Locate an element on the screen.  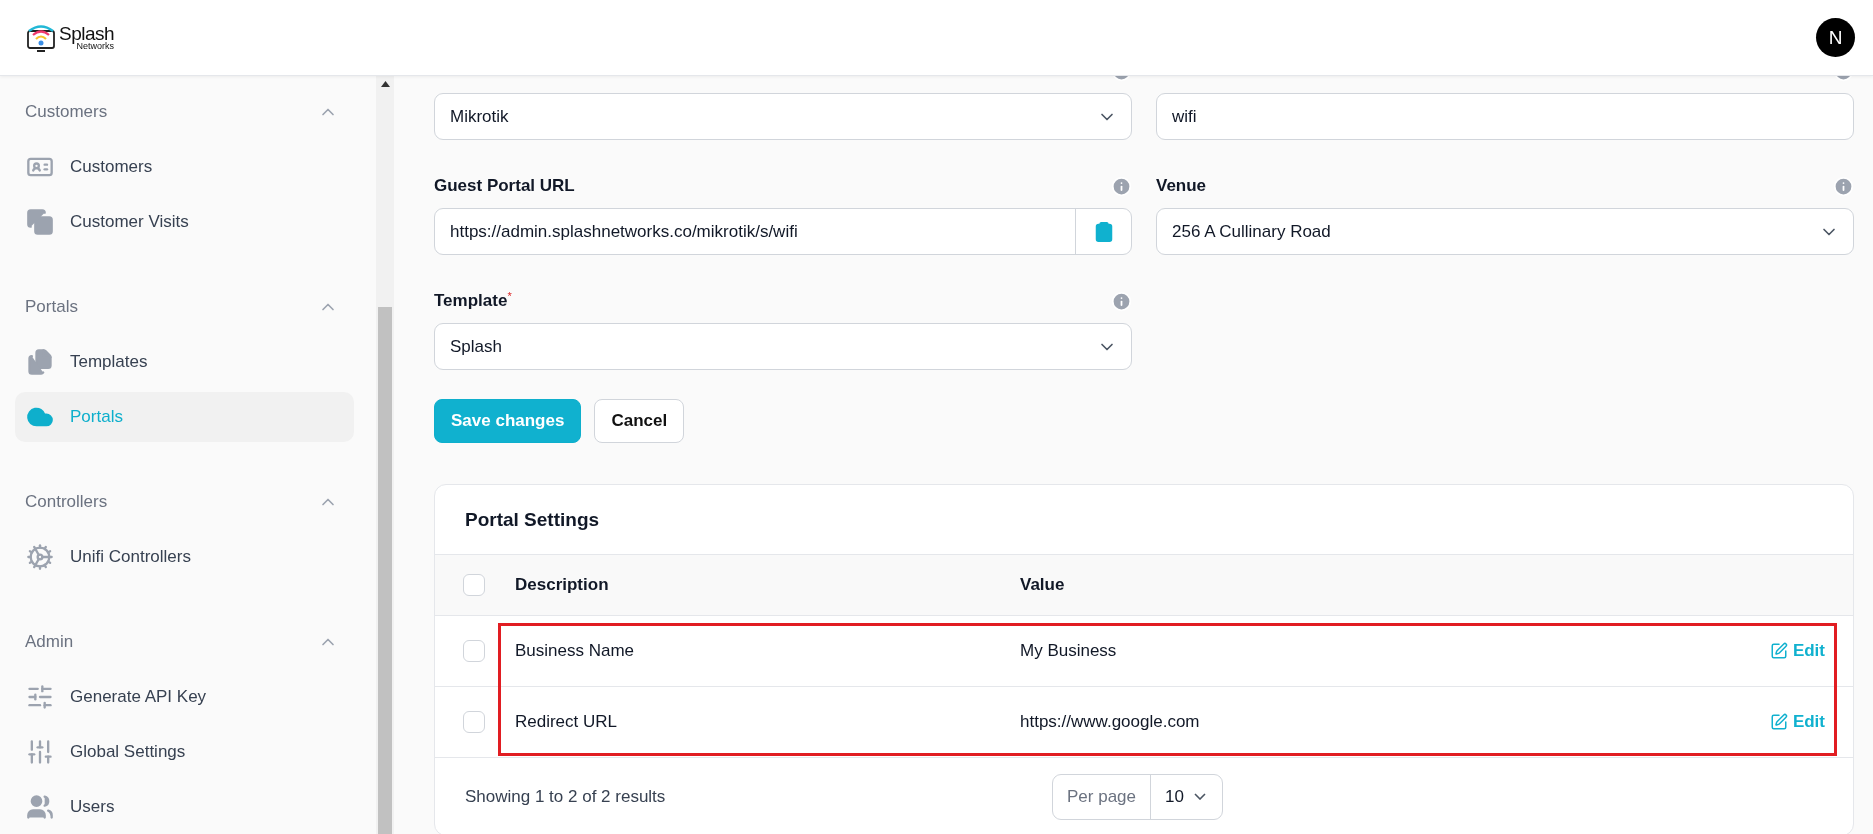
sidebar-section-title: Admin is located at coordinates (49, 642).